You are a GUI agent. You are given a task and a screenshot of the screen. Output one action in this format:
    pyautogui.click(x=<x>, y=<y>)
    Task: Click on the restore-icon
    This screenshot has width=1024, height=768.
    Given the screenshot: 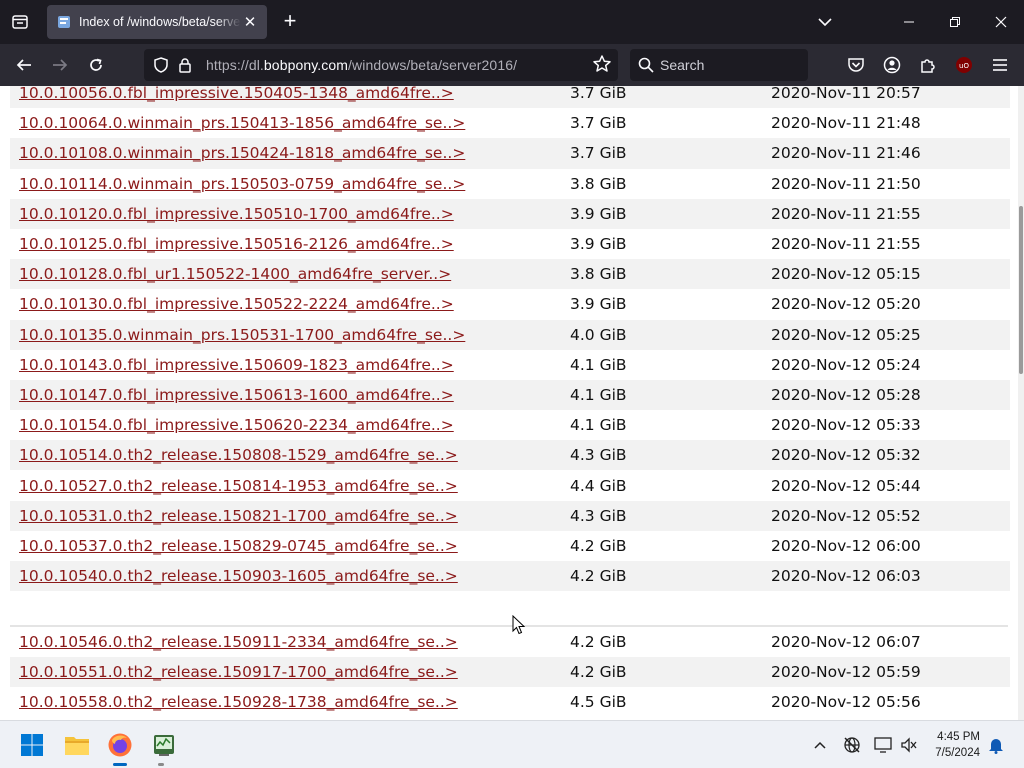 What is the action you would take?
    pyautogui.click(x=955, y=22)
    